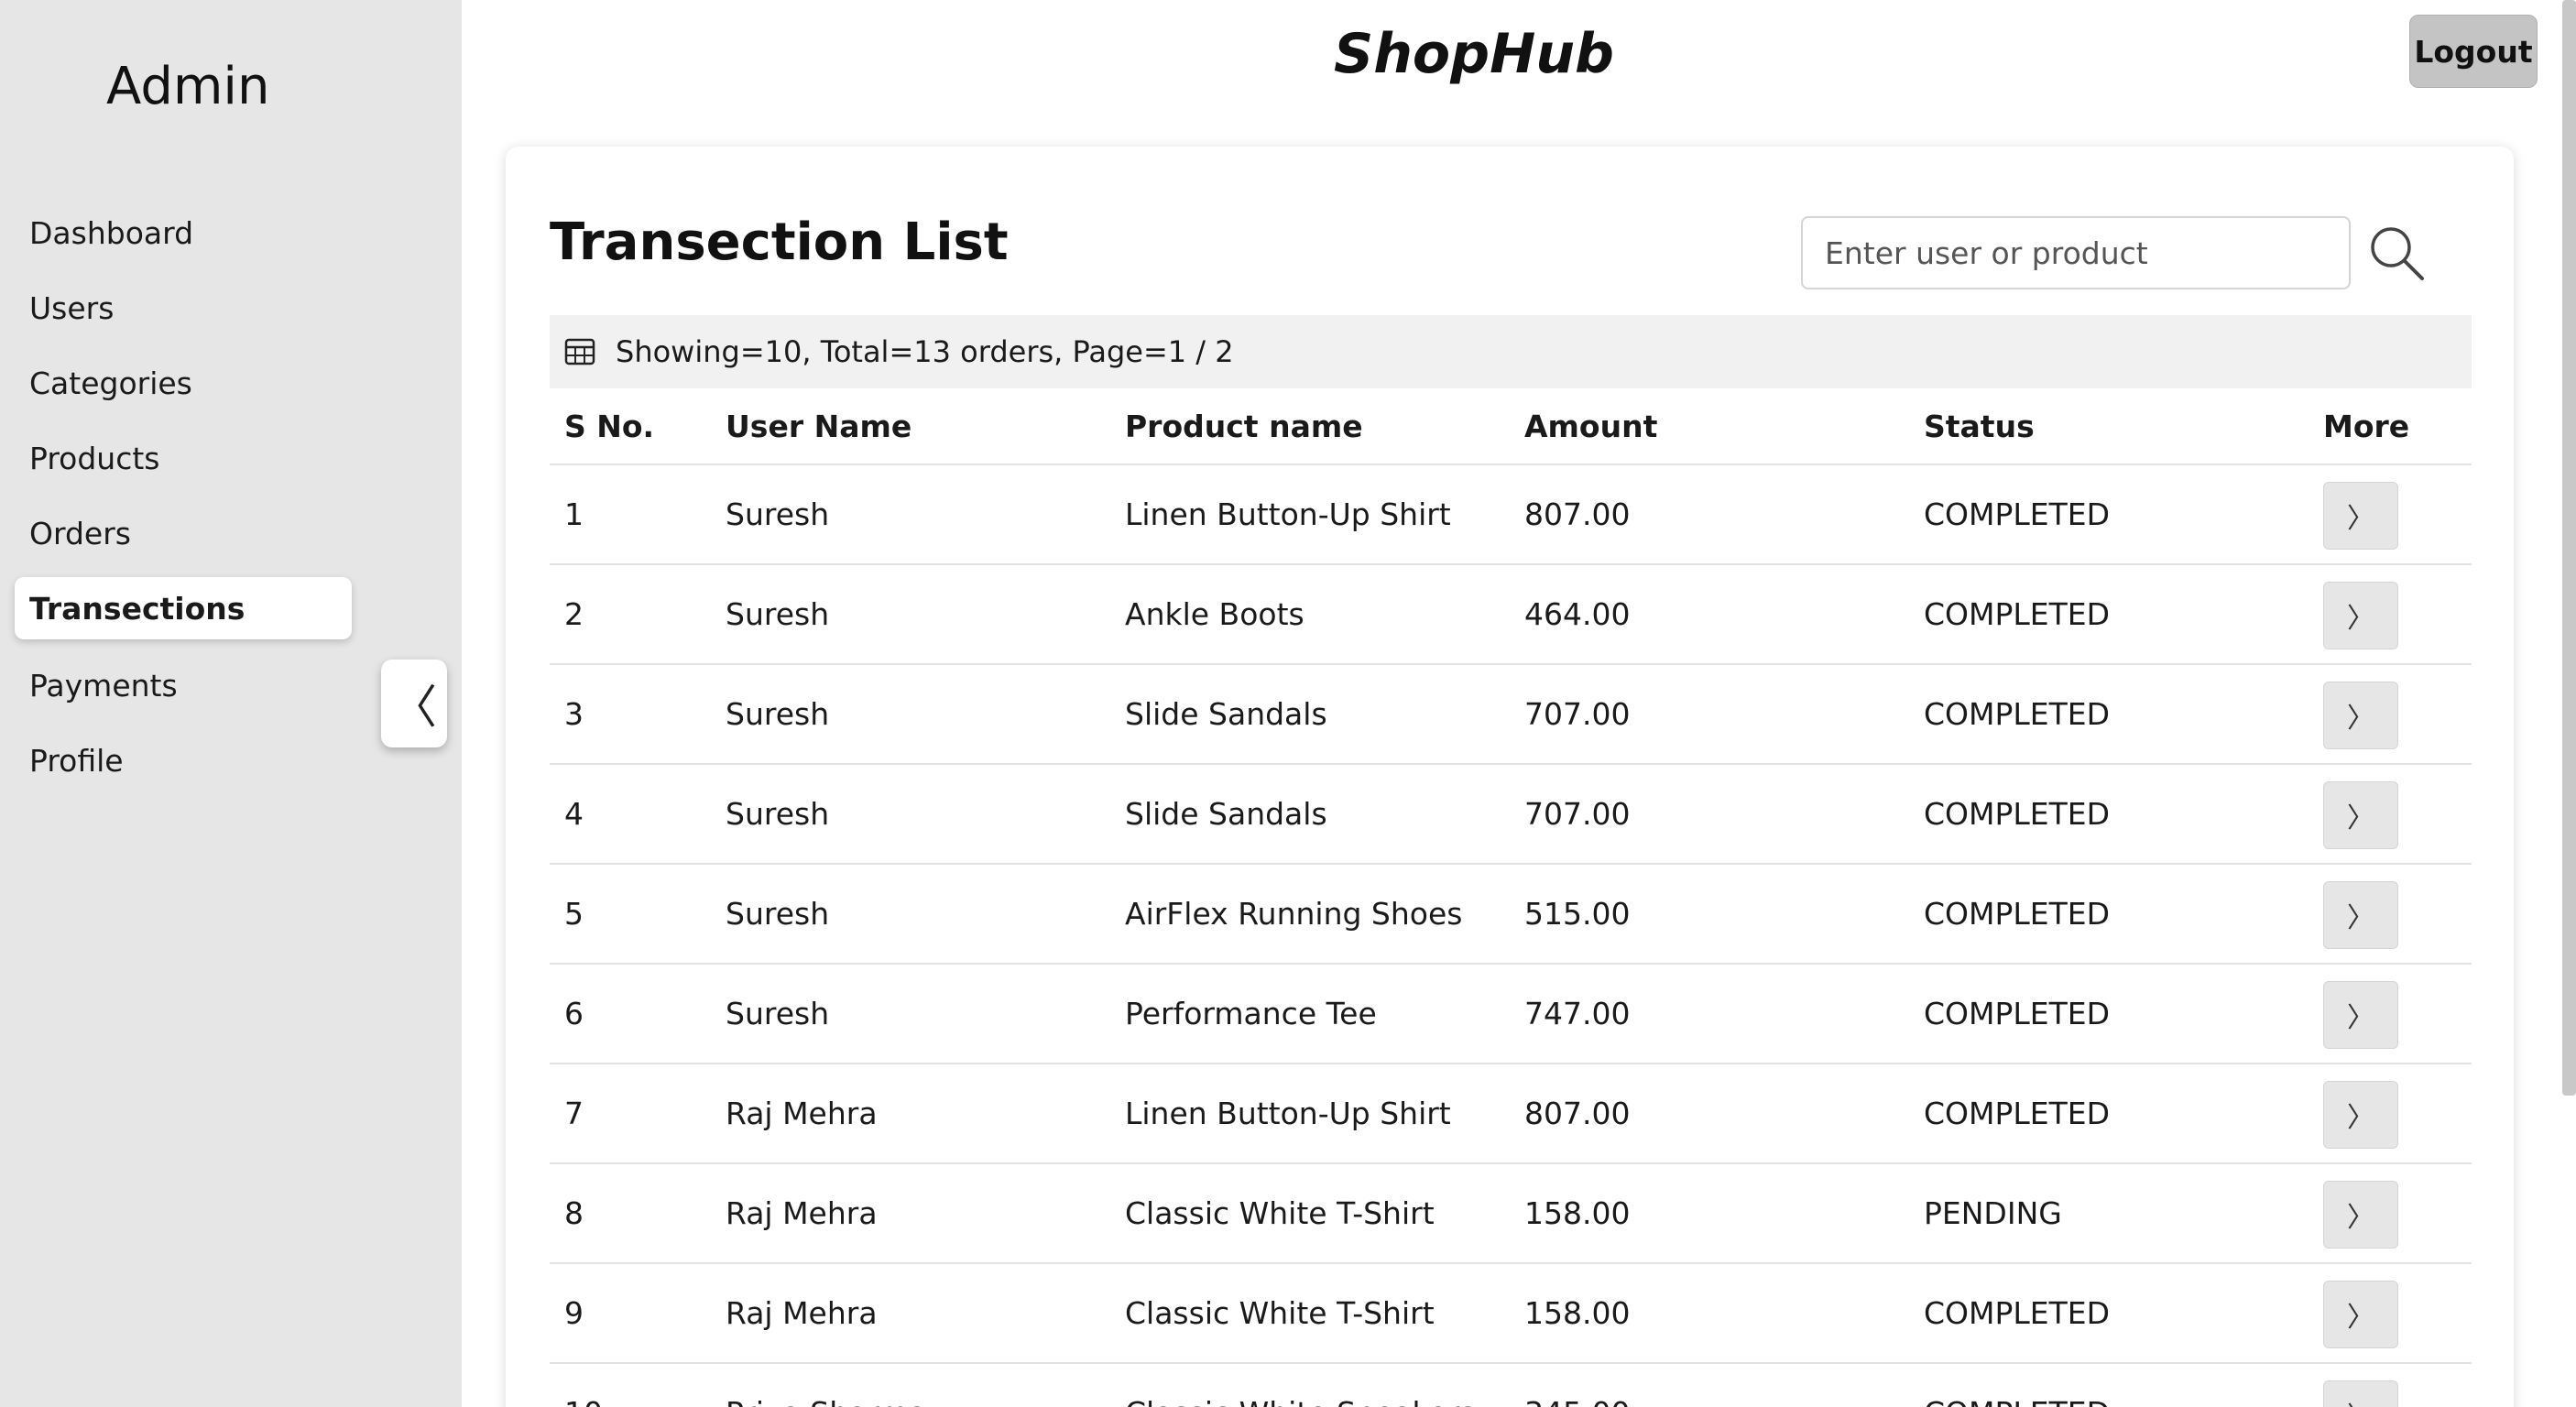 Image resolution: width=2576 pixels, height=1407 pixels. I want to click on search-input, so click(2076, 252).